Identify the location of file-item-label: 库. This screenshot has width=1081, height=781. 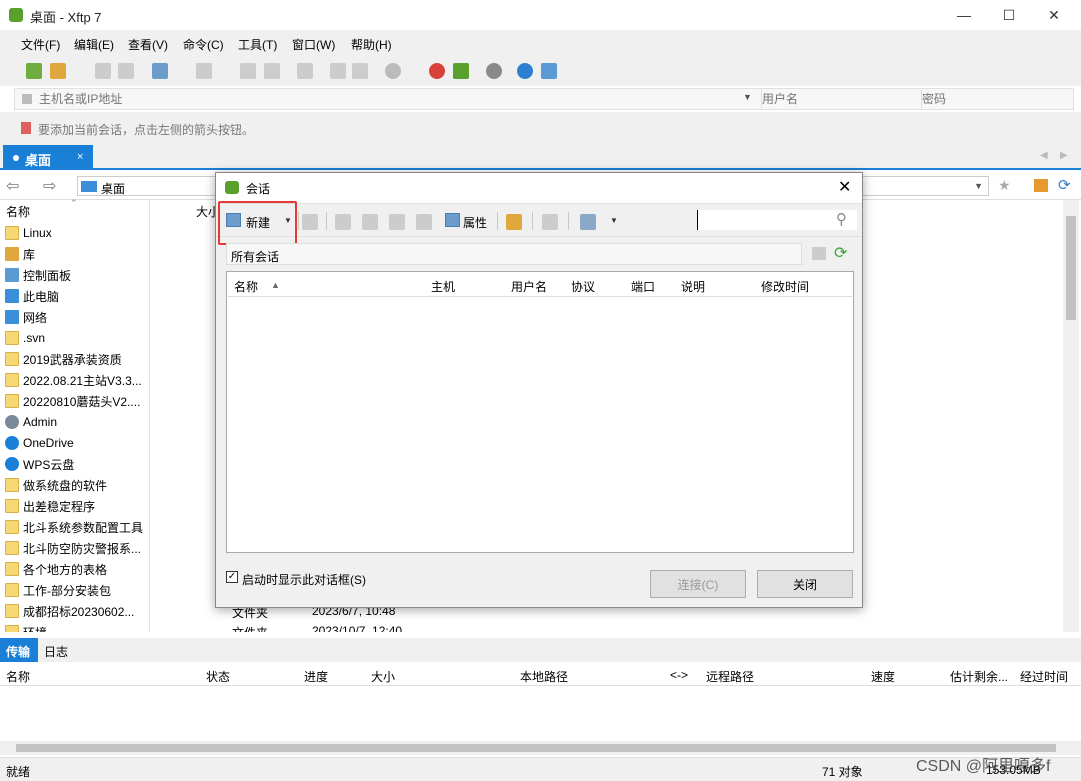
(29, 254).